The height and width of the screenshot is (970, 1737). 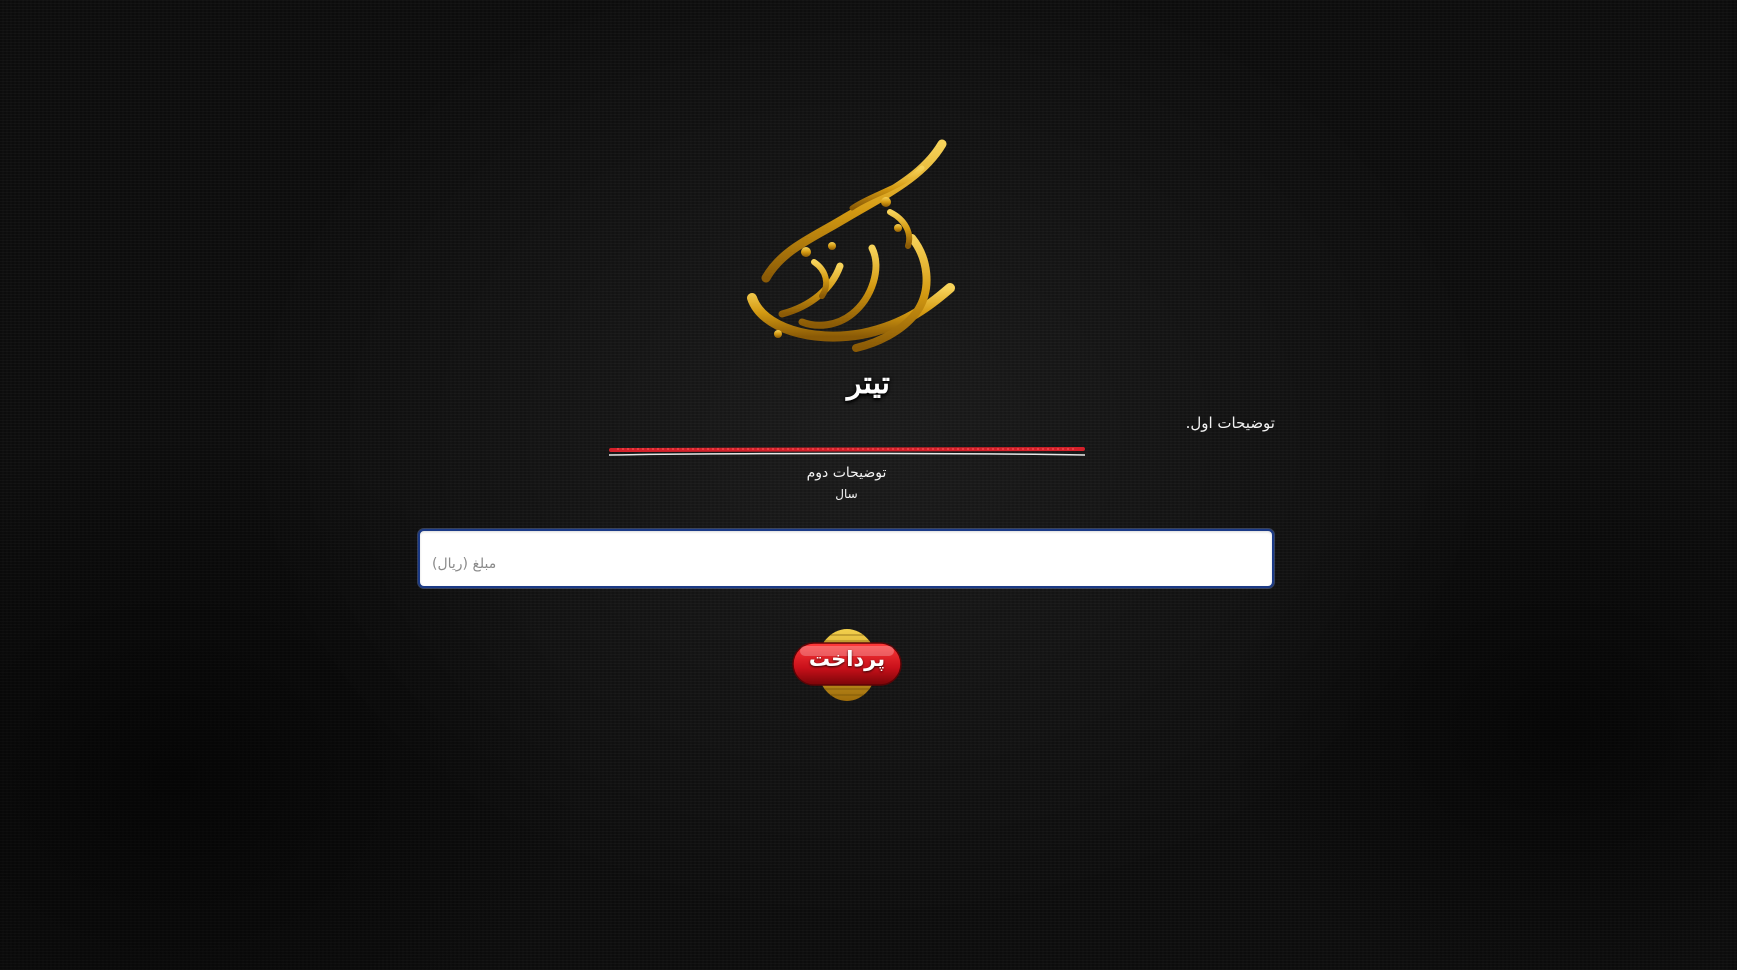 I want to click on amount-input, so click(x=846, y=558).